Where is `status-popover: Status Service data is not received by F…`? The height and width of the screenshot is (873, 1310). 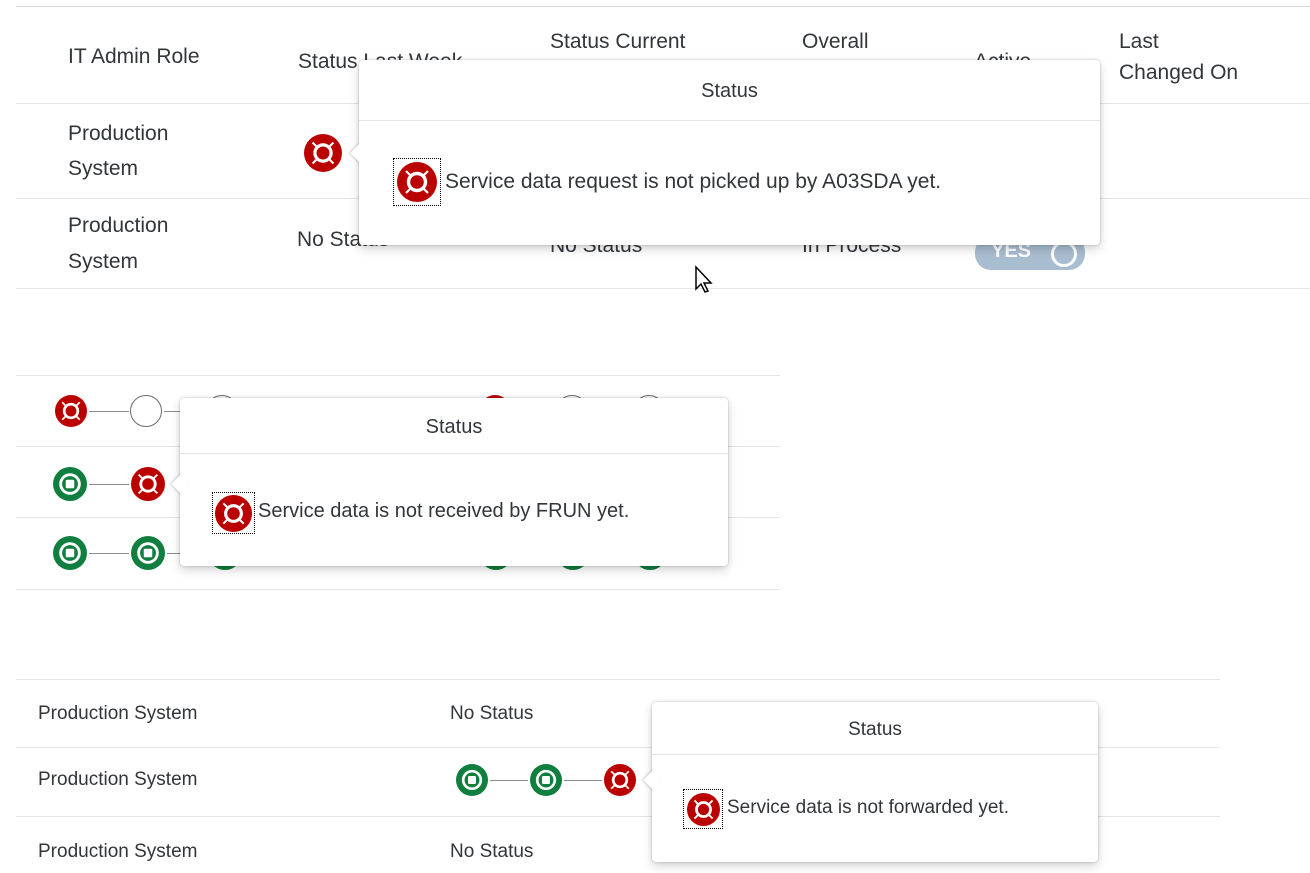
status-popover: Status Service data is not received by F… is located at coordinates (449, 482).